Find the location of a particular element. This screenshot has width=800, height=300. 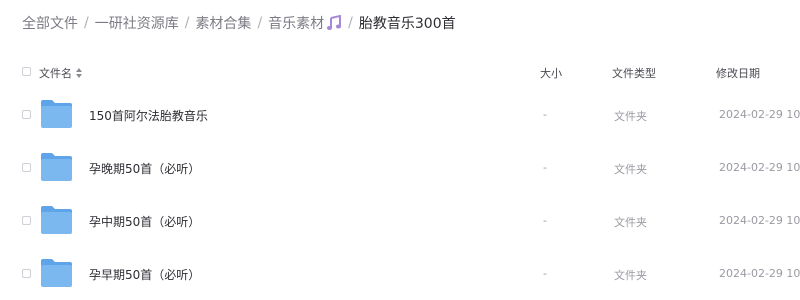

music-note-icon is located at coordinates (334, 23).